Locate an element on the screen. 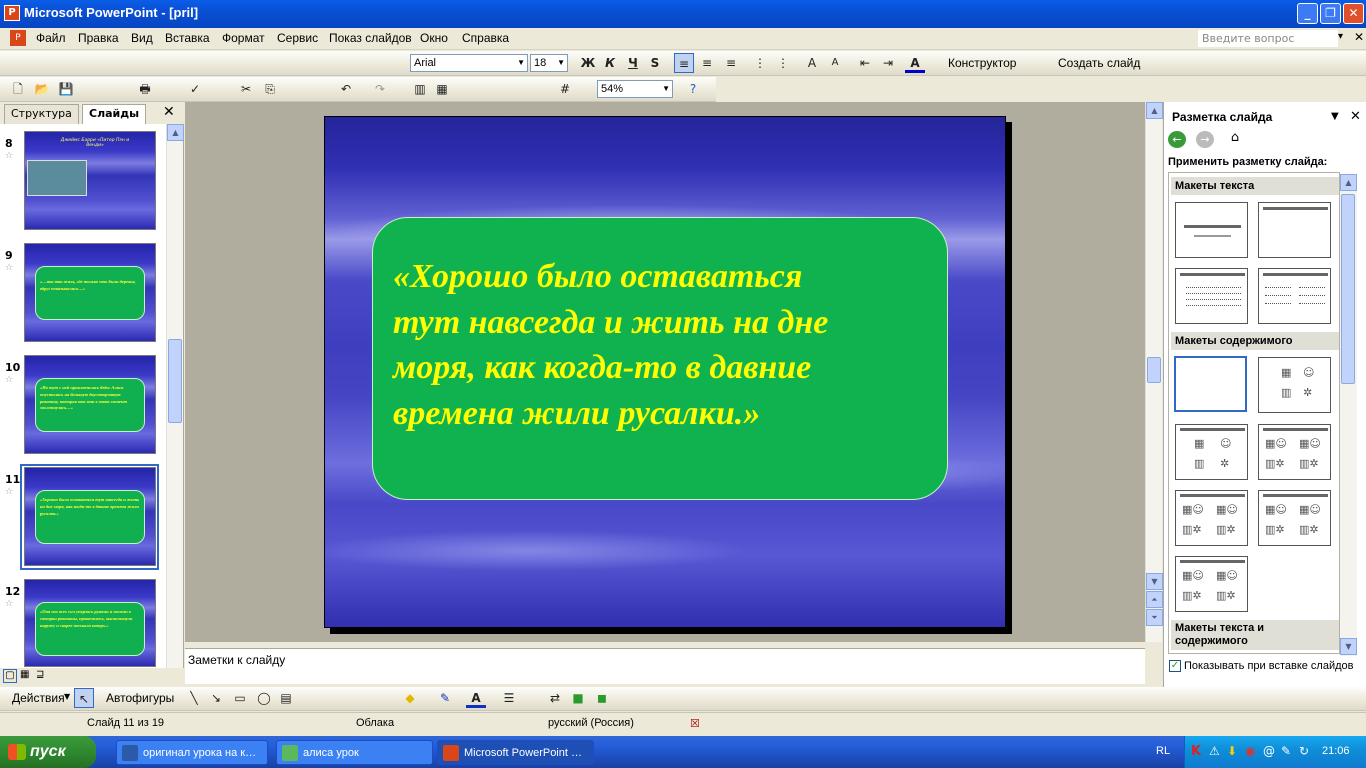 The width and height of the screenshot is (1366, 768). font-color-icon: A is located at coordinates (915, 63).